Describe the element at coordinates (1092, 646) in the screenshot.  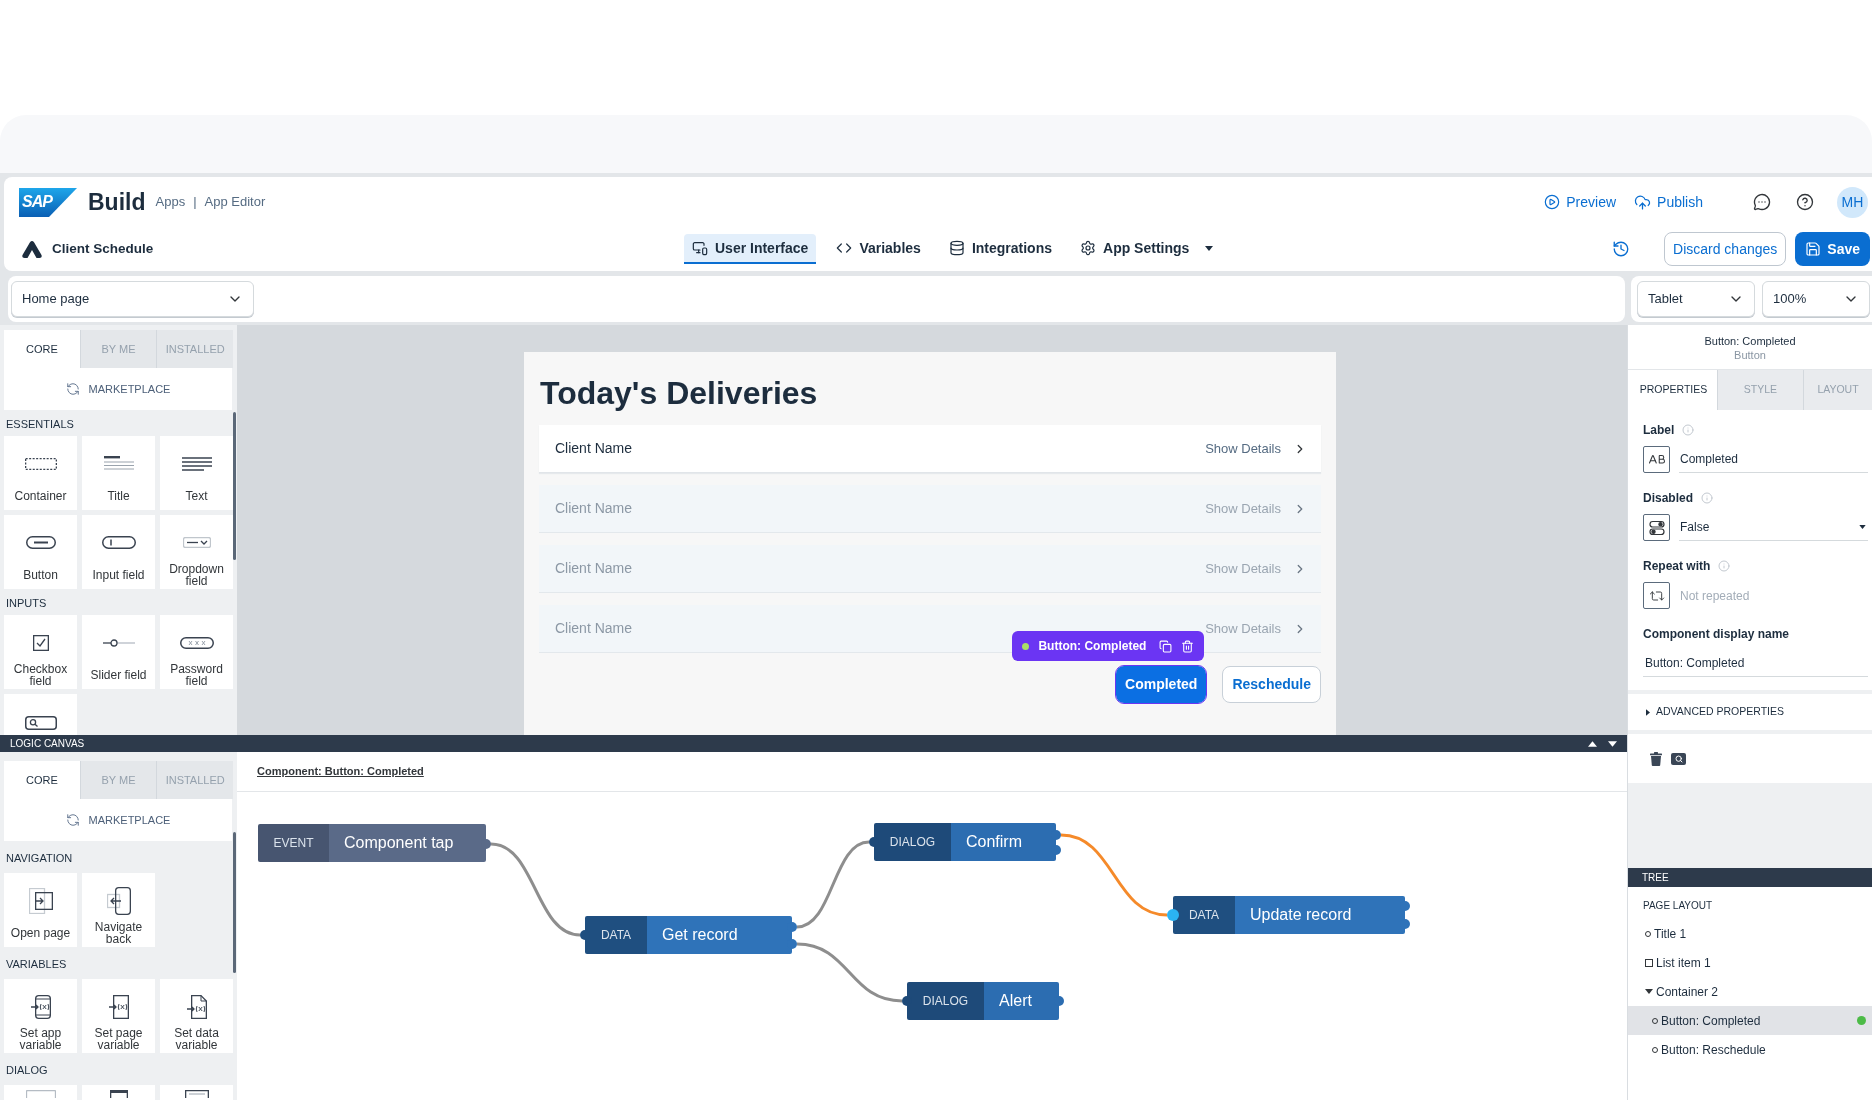
I see `selection-label: Button: Completed` at that location.